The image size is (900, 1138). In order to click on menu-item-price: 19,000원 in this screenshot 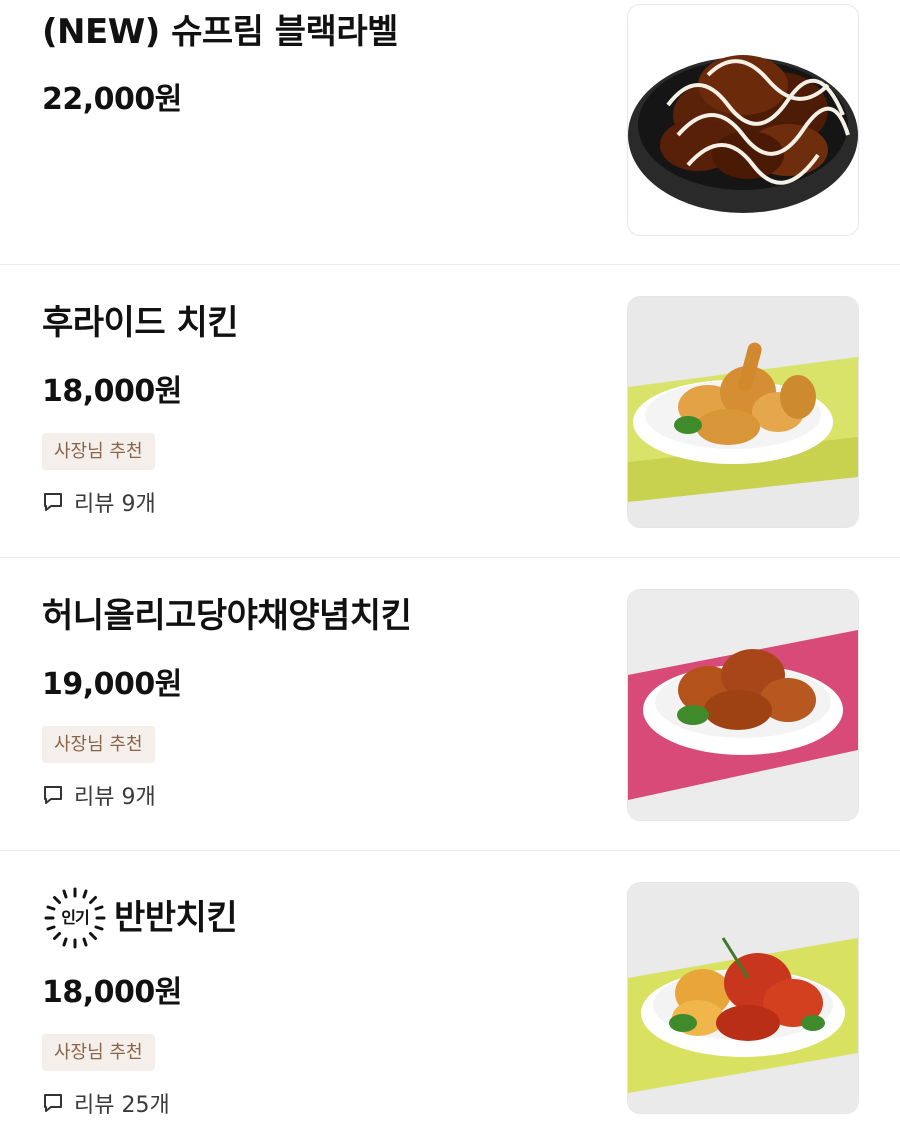, I will do `click(112, 684)`.